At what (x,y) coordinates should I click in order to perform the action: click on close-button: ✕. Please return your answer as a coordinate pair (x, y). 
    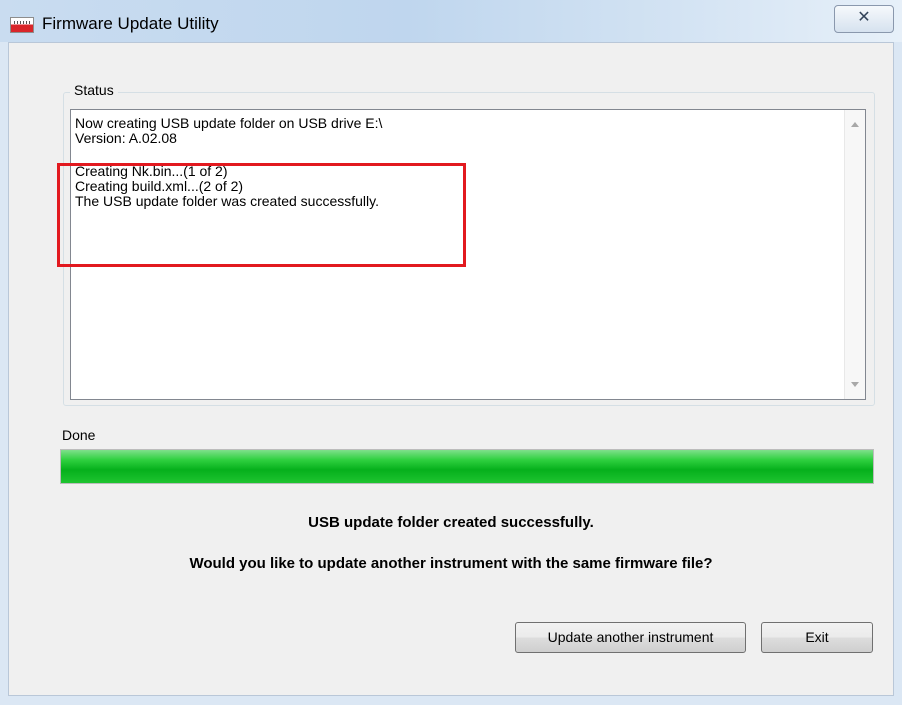
    Looking at the image, I should click on (864, 19).